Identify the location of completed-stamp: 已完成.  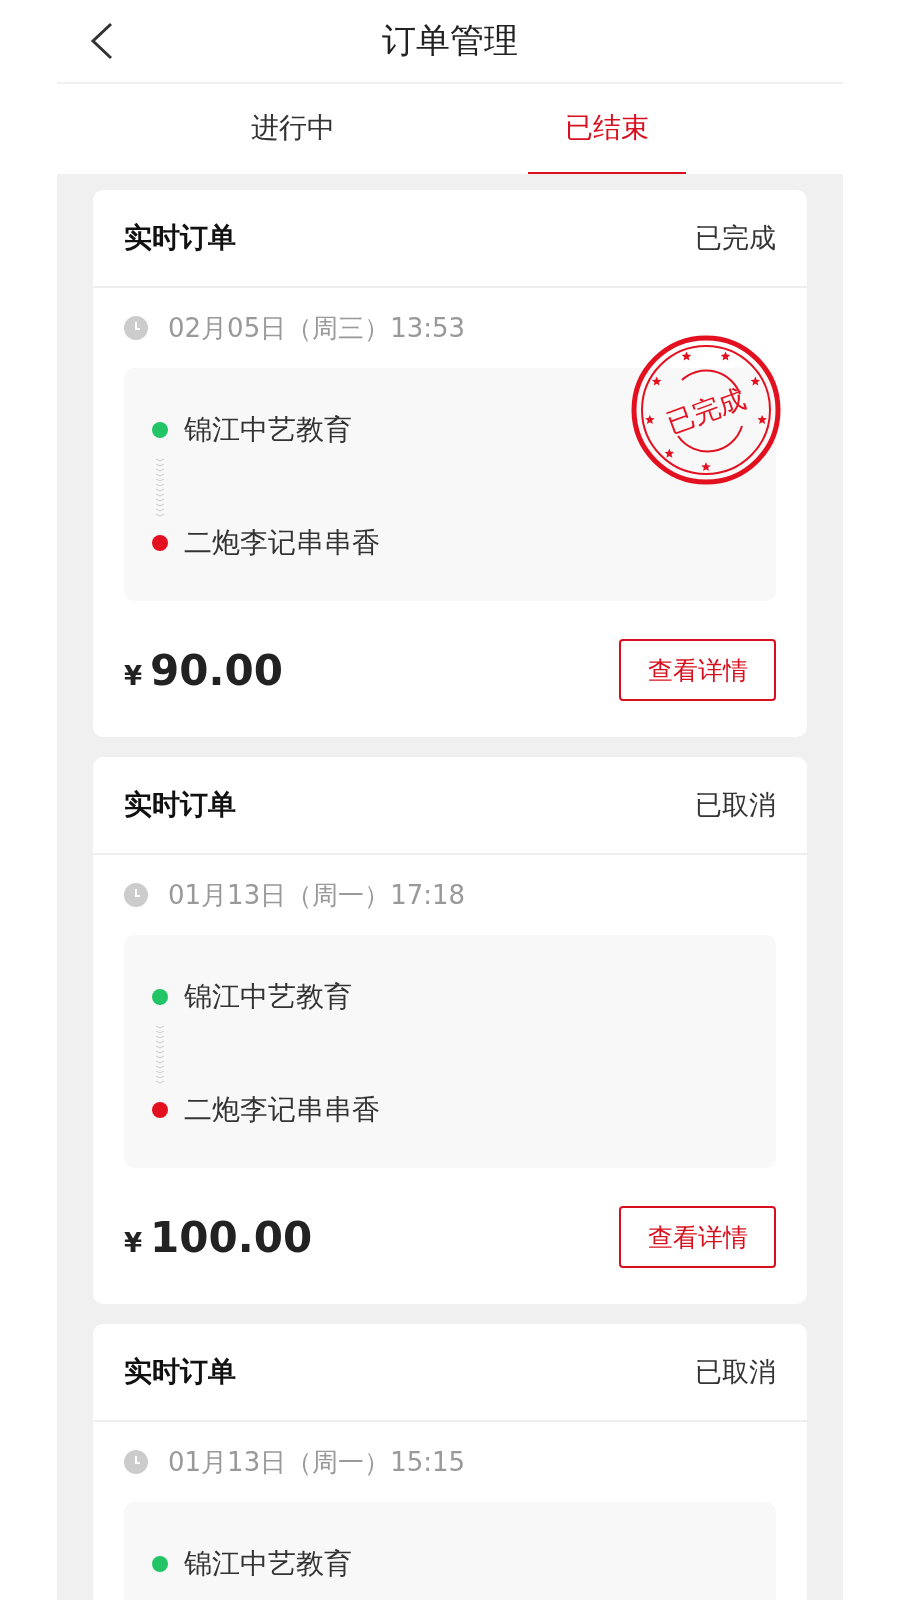
(706, 410).